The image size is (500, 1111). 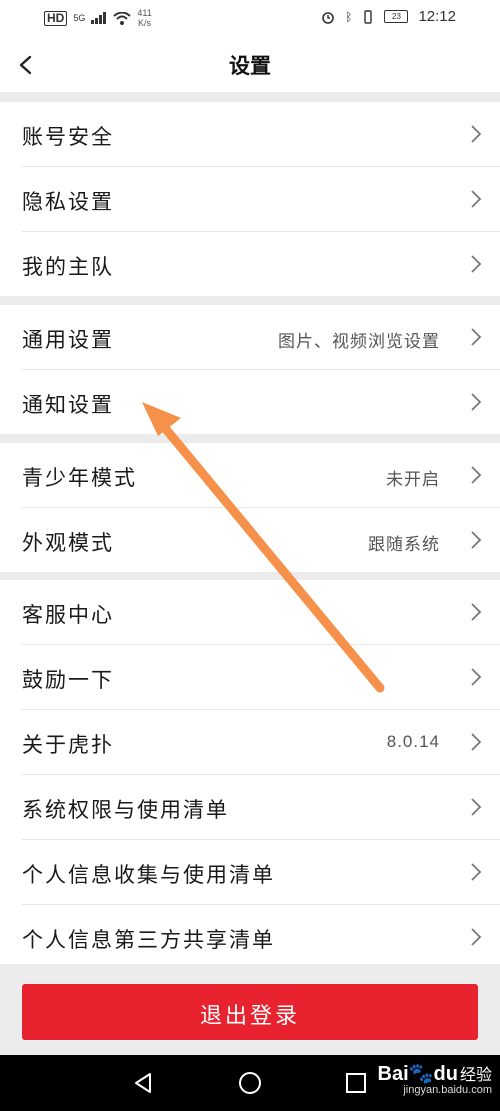 I want to click on watermark-logo: Bai🐾du, so click(x=418, y=1074).